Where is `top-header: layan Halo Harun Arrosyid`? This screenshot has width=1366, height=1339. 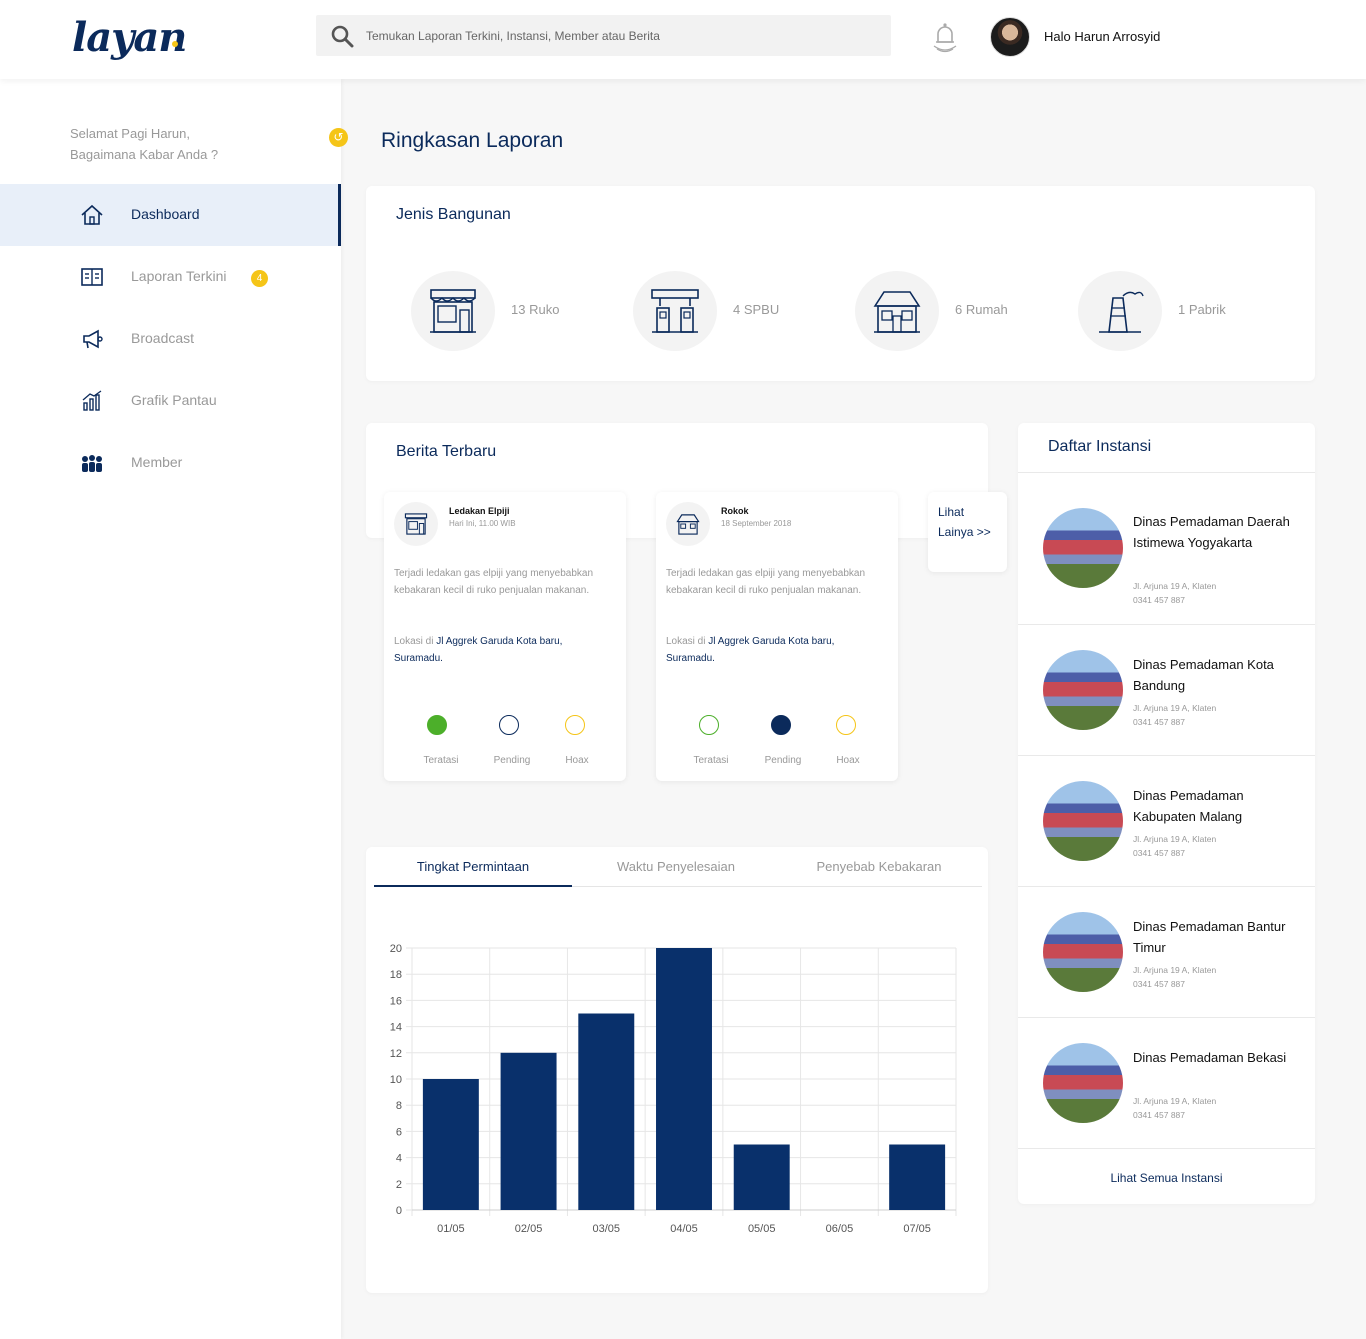
top-header: layan Halo Harun Arrosyid is located at coordinates (683, 39).